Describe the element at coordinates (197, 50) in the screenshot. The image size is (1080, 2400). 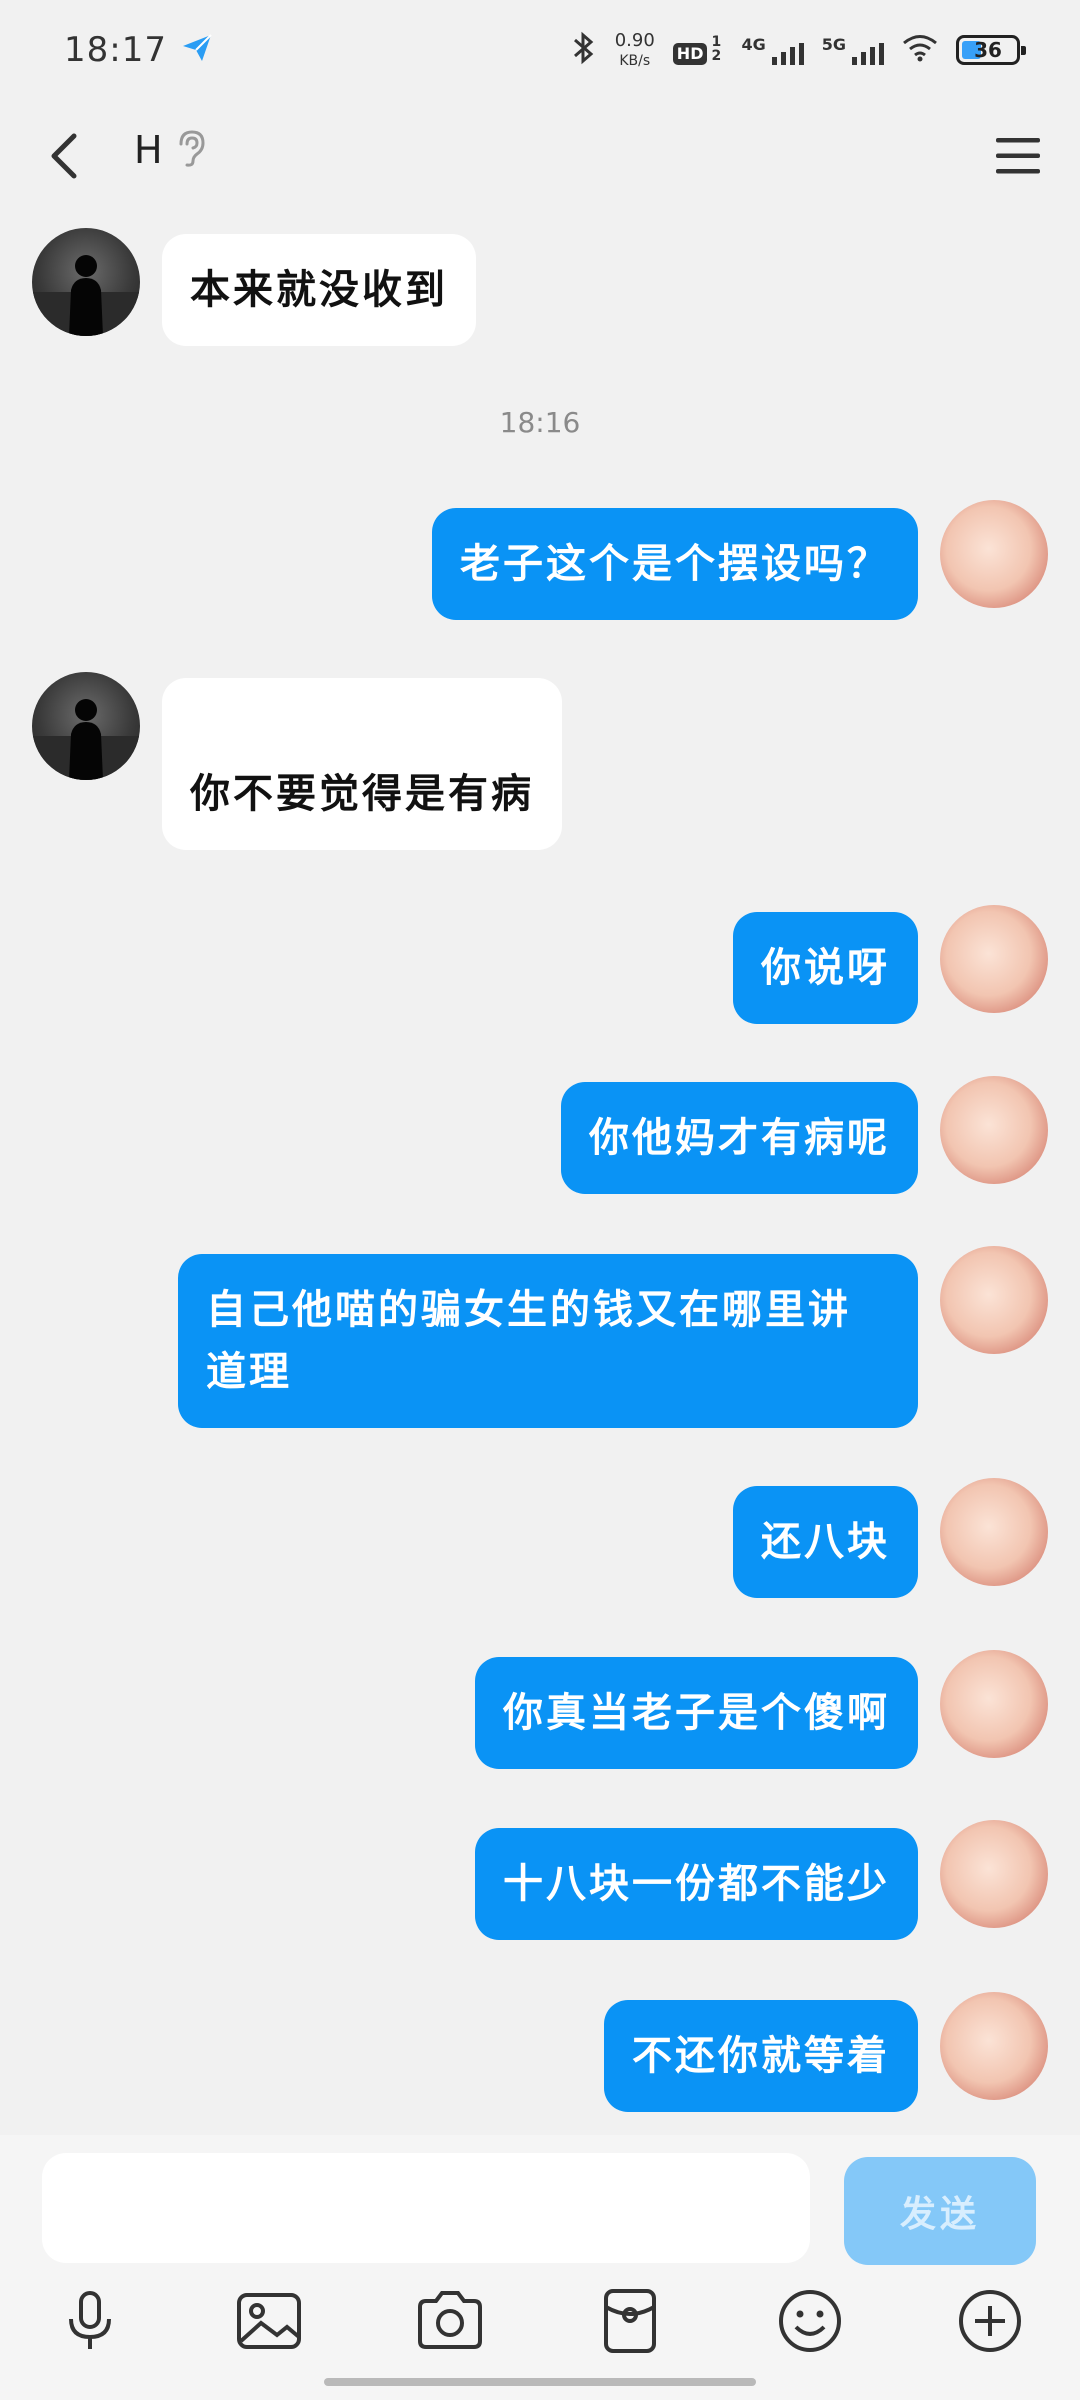
I see `paper-plane-icon` at that location.